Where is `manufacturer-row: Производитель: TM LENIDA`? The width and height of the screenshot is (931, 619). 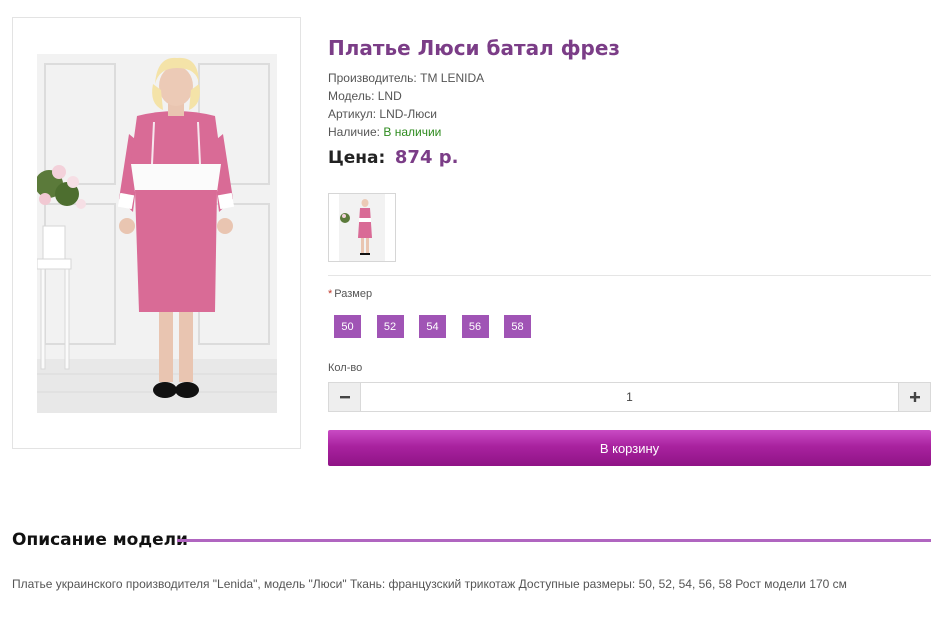
manufacturer-row: Производитель: TM LENIDA is located at coordinates (406, 78).